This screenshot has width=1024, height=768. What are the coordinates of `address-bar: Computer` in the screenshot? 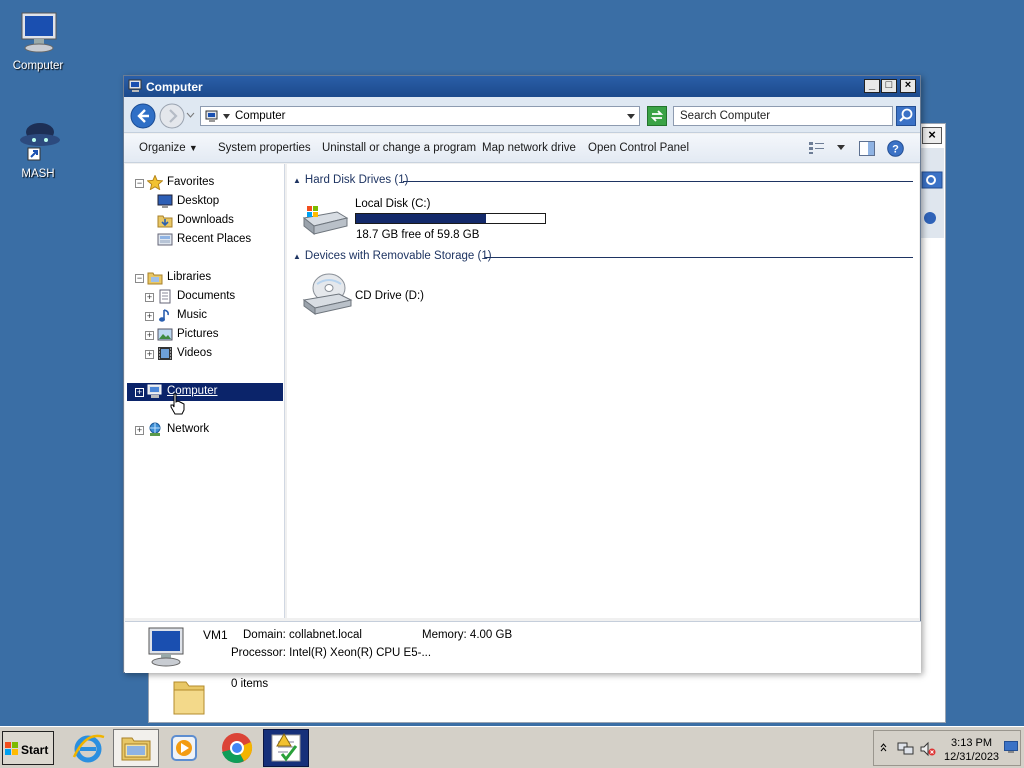 It's located at (420, 116).